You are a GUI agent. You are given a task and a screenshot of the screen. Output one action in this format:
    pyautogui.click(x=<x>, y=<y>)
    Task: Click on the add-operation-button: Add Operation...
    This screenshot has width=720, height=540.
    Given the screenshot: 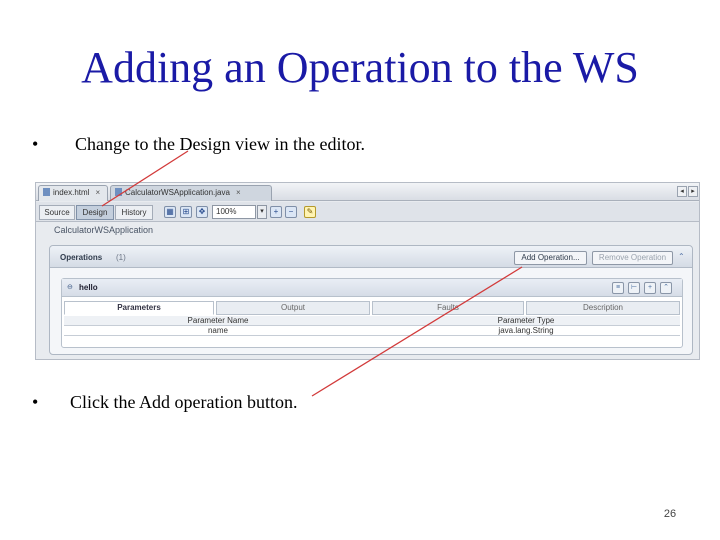 What is the action you would take?
    pyautogui.click(x=550, y=258)
    